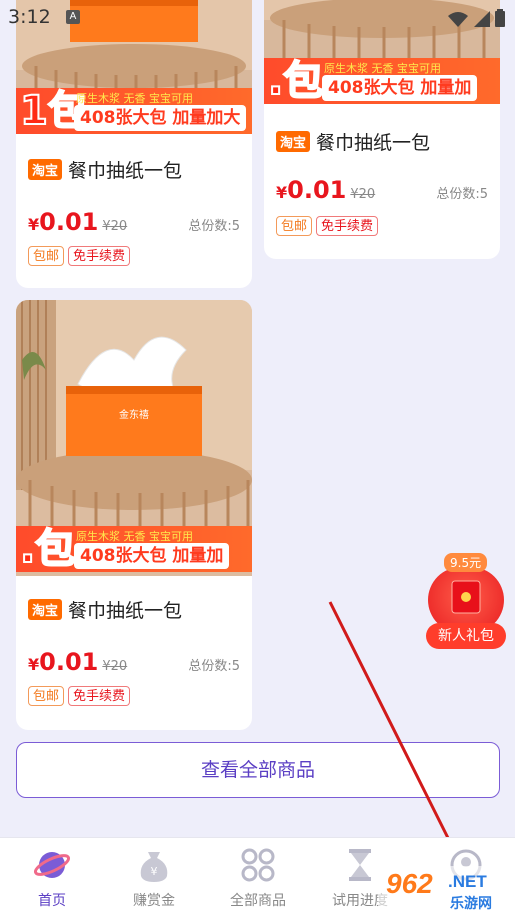 The width and height of the screenshot is (515, 917). What do you see at coordinates (467, 881) in the screenshot?
I see `watermark-net: .NET` at bounding box center [467, 881].